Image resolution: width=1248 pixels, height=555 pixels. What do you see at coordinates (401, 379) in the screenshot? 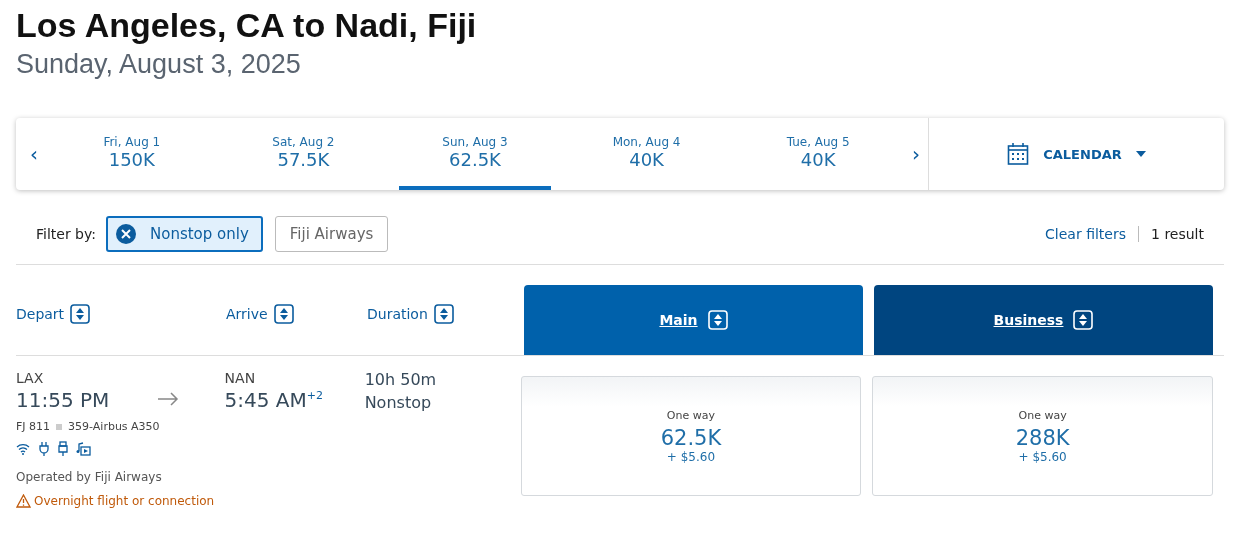
I see `duration-text: 10h 50m` at bounding box center [401, 379].